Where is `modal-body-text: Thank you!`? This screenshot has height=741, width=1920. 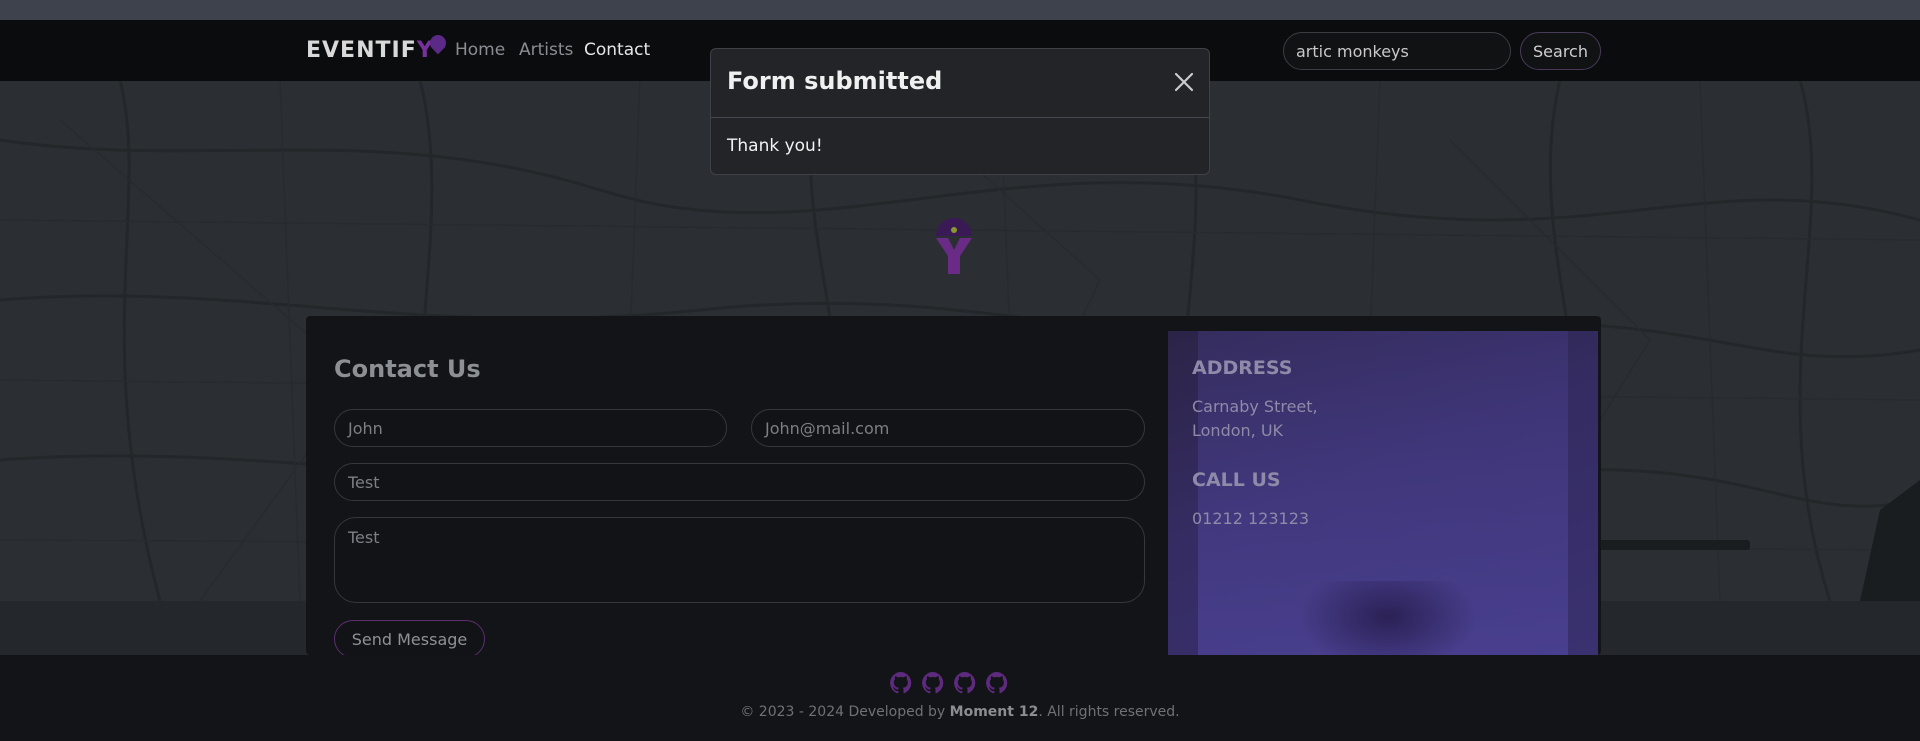 modal-body-text: Thank you! is located at coordinates (775, 146).